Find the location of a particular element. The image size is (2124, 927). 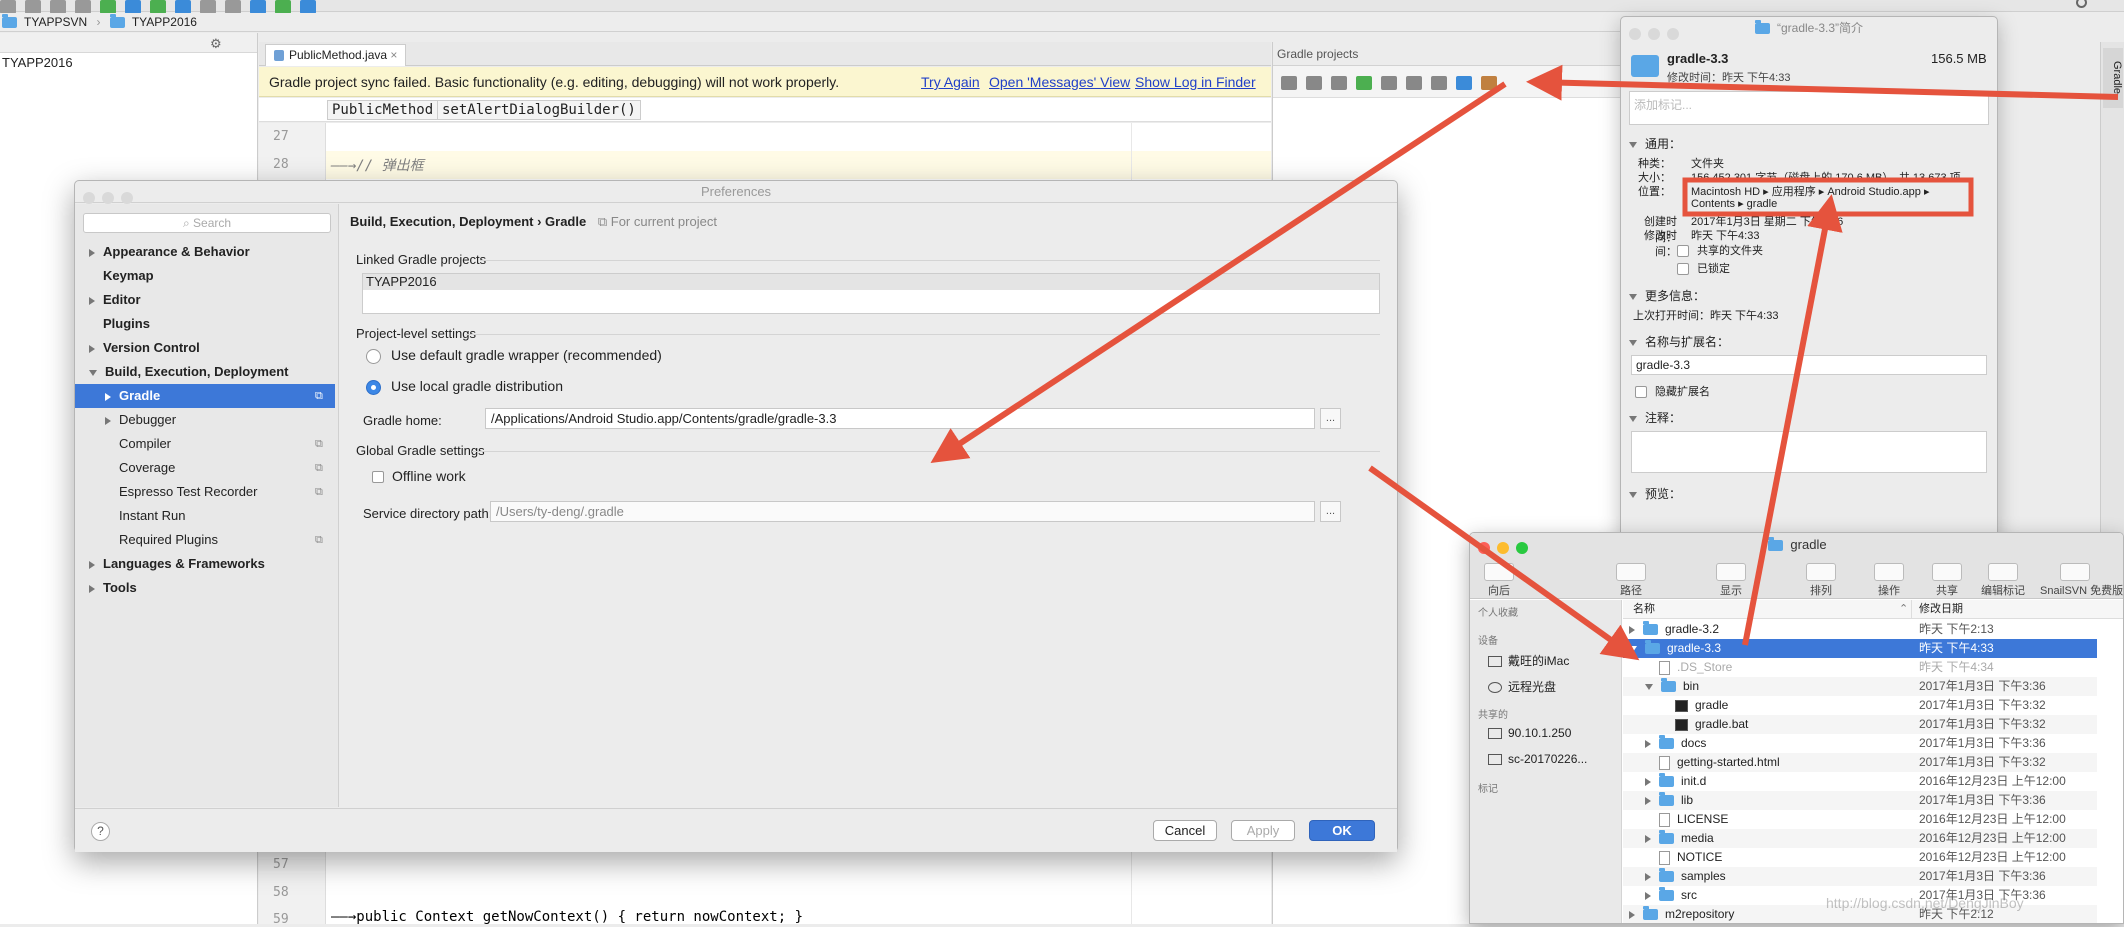

arrow-to-gradle-home is located at coordinates (1218, 272).